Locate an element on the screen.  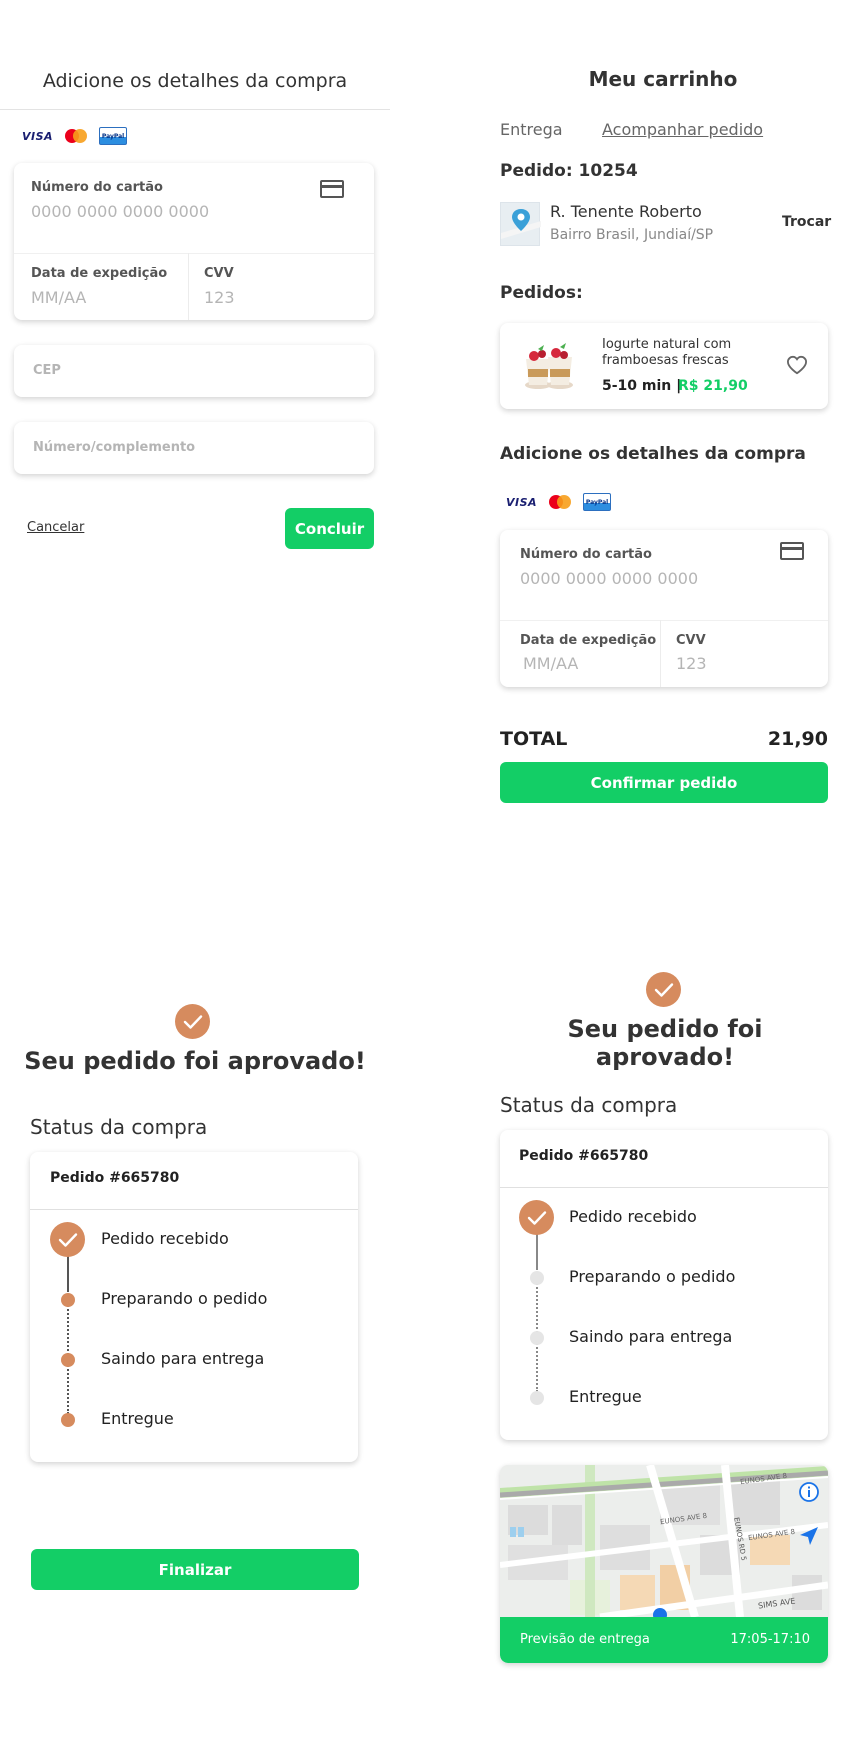
tab-delivery: Entrega is located at coordinates (531, 129).